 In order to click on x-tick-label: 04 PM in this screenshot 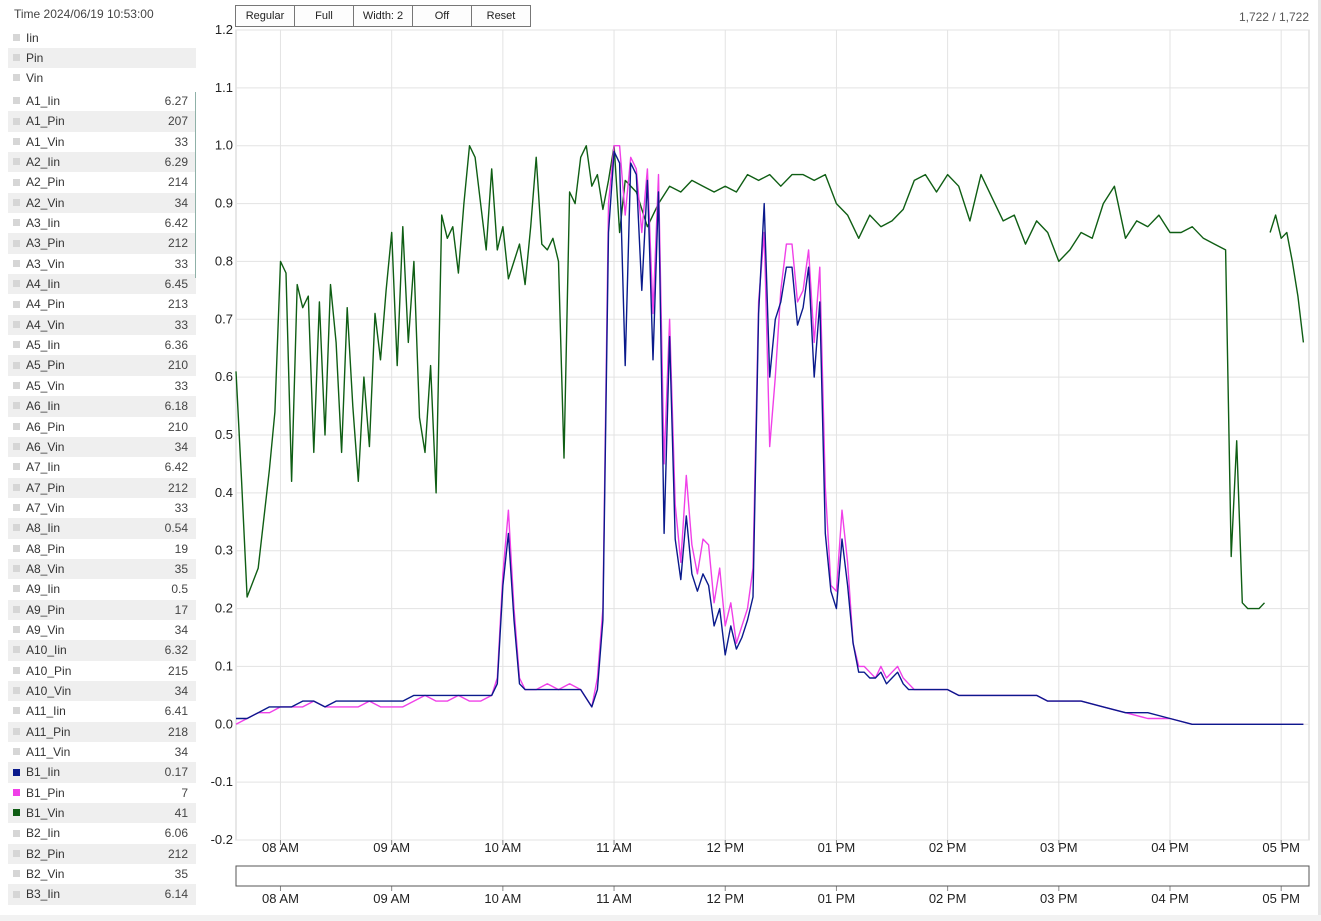, I will do `click(1170, 847)`.